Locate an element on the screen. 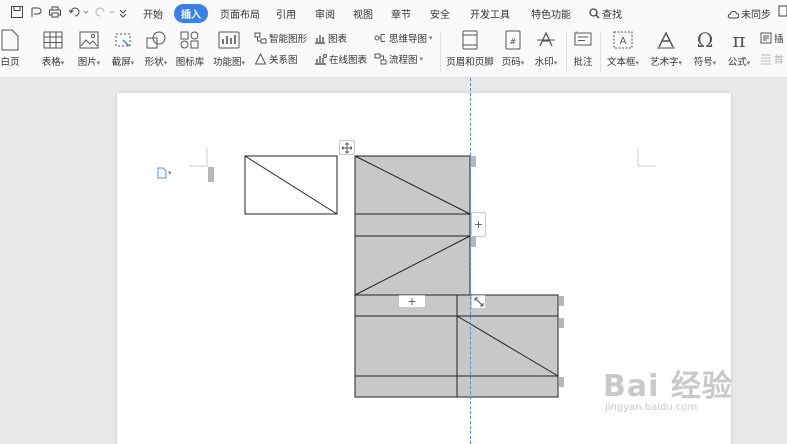 The height and width of the screenshot is (444, 787). page-corner-mark-right is located at coordinates (646, 157).